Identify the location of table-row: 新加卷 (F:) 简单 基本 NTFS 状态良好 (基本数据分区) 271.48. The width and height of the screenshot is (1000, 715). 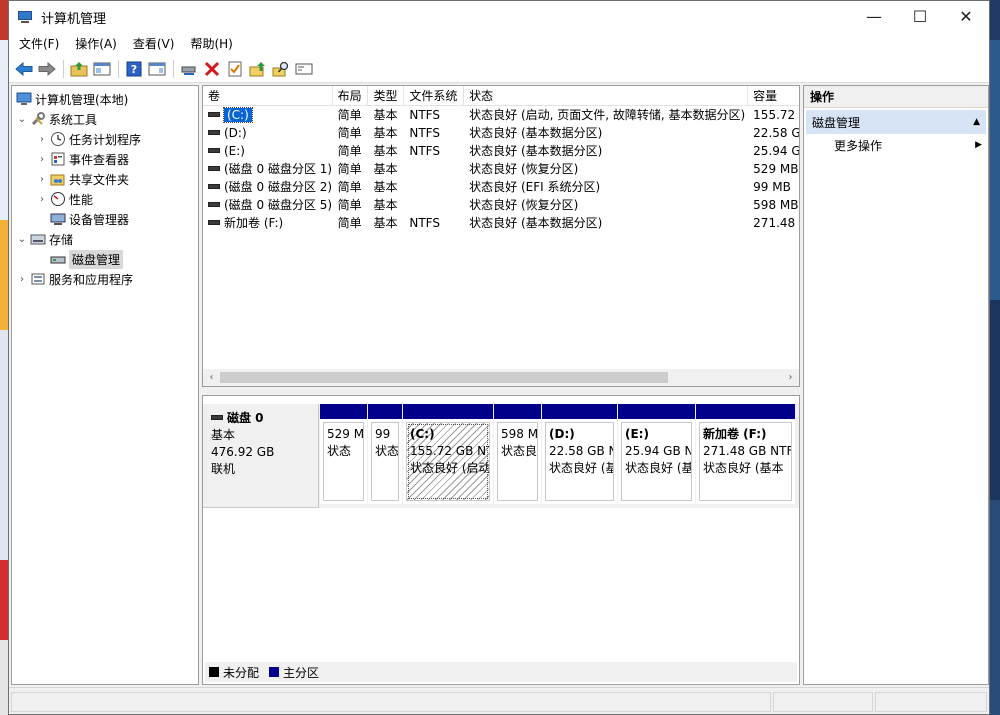
(501, 223).